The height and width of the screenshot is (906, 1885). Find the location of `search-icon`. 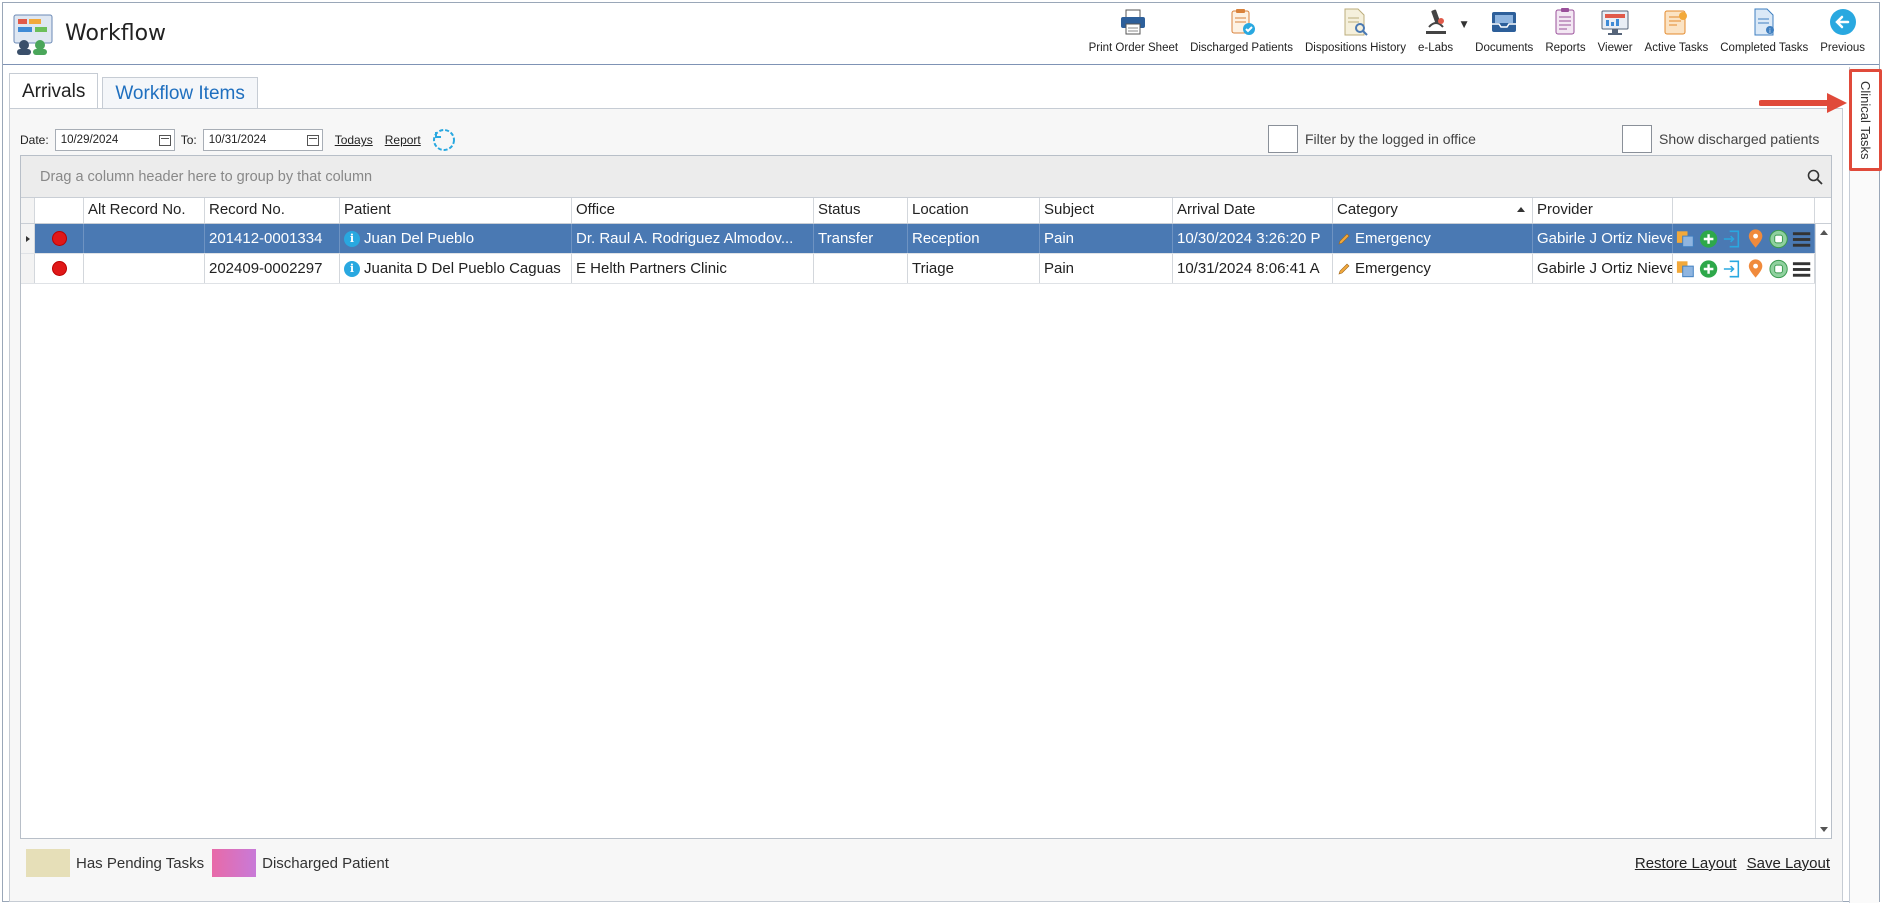

search-icon is located at coordinates (1815, 177).